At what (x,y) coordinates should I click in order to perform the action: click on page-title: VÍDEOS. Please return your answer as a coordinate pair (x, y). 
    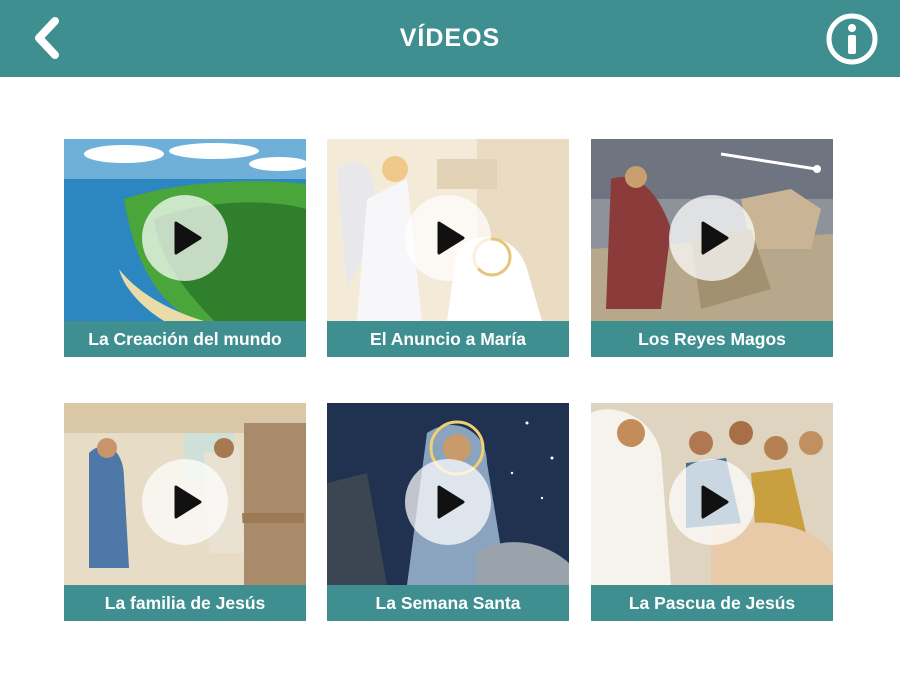
    Looking at the image, I should click on (450, 38).